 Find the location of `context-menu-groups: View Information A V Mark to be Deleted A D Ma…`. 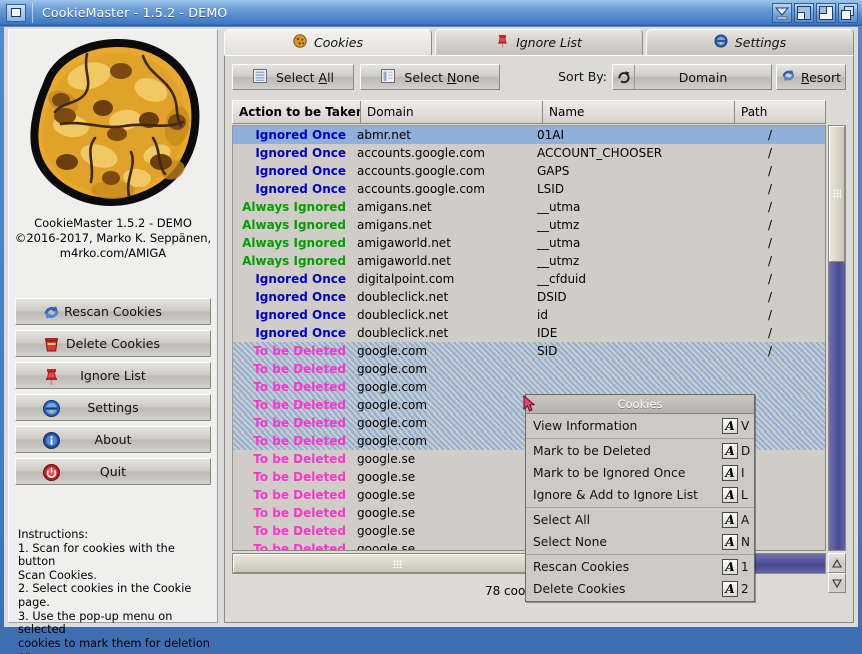

context-menu-groups: View Information A V Mark to be Deleted A D Ma… is located at coordinates (640, 507).